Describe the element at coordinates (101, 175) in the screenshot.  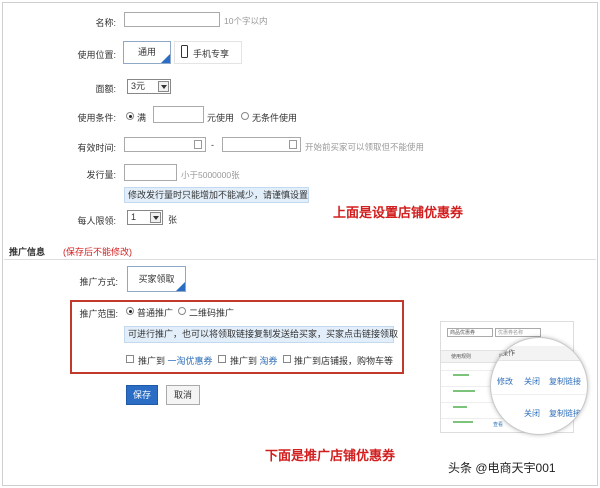
I see `issue-label: 发行量:` at that location.